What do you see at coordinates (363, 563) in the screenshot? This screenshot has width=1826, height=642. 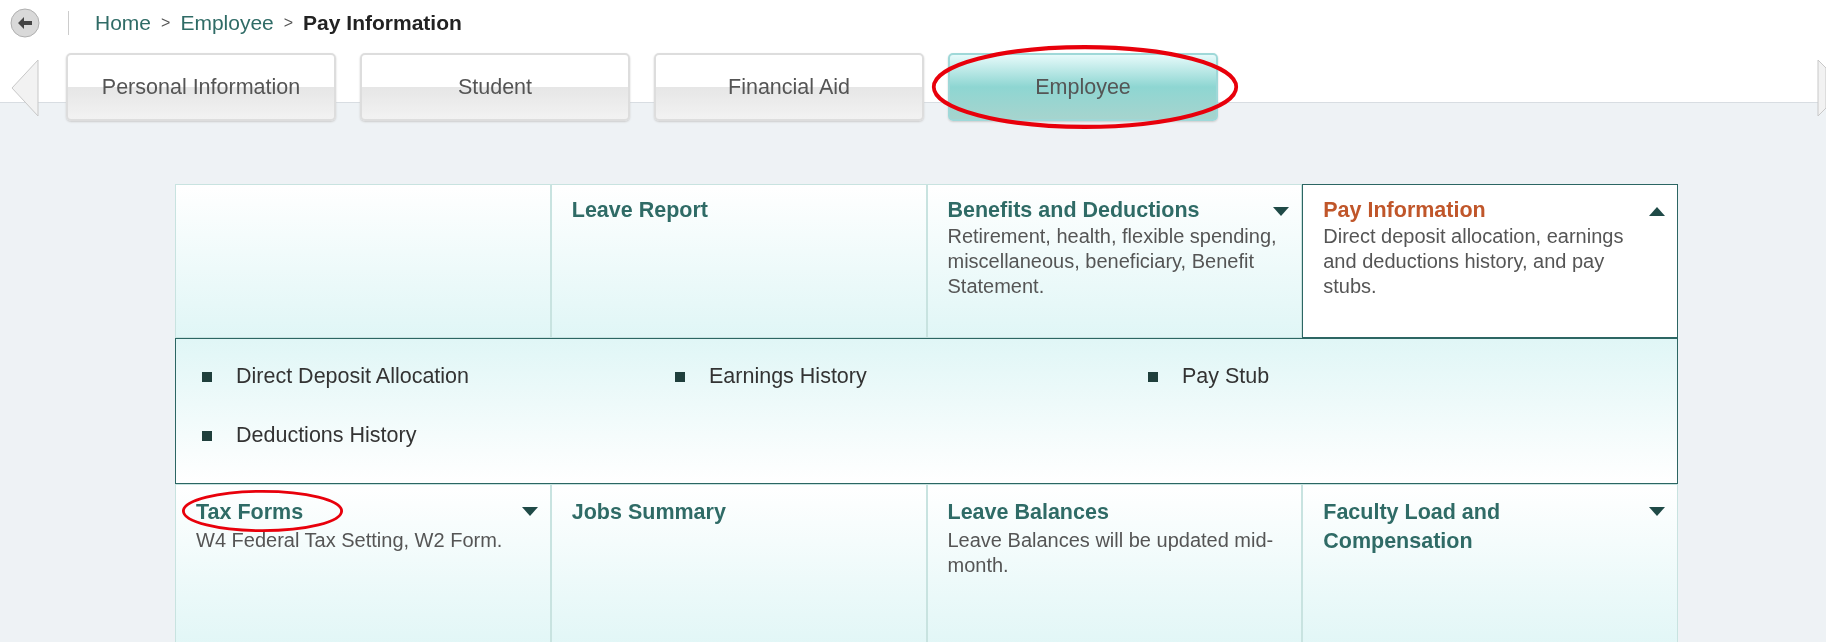 I see `menu-card: Tax Forms W4 Federal Tax Setting, W2 Form.` at bounding box center [363, 563].